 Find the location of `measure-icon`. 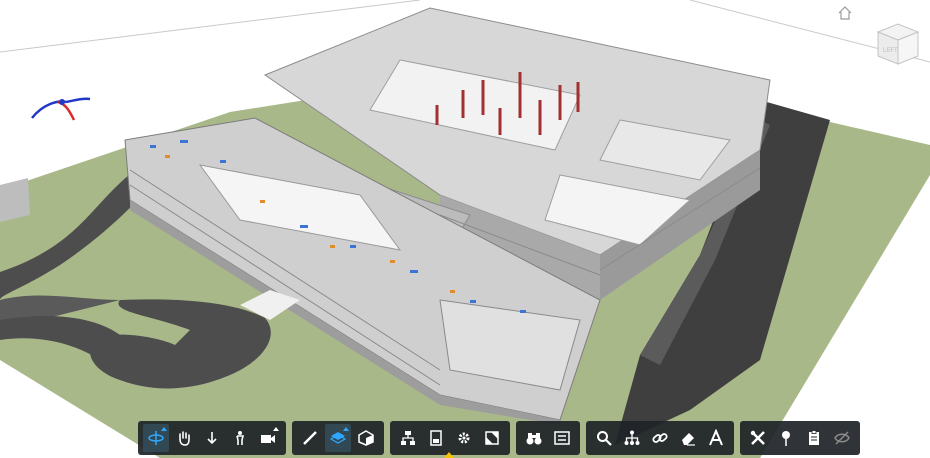

measure-icon is located at coordinates (310, 438).